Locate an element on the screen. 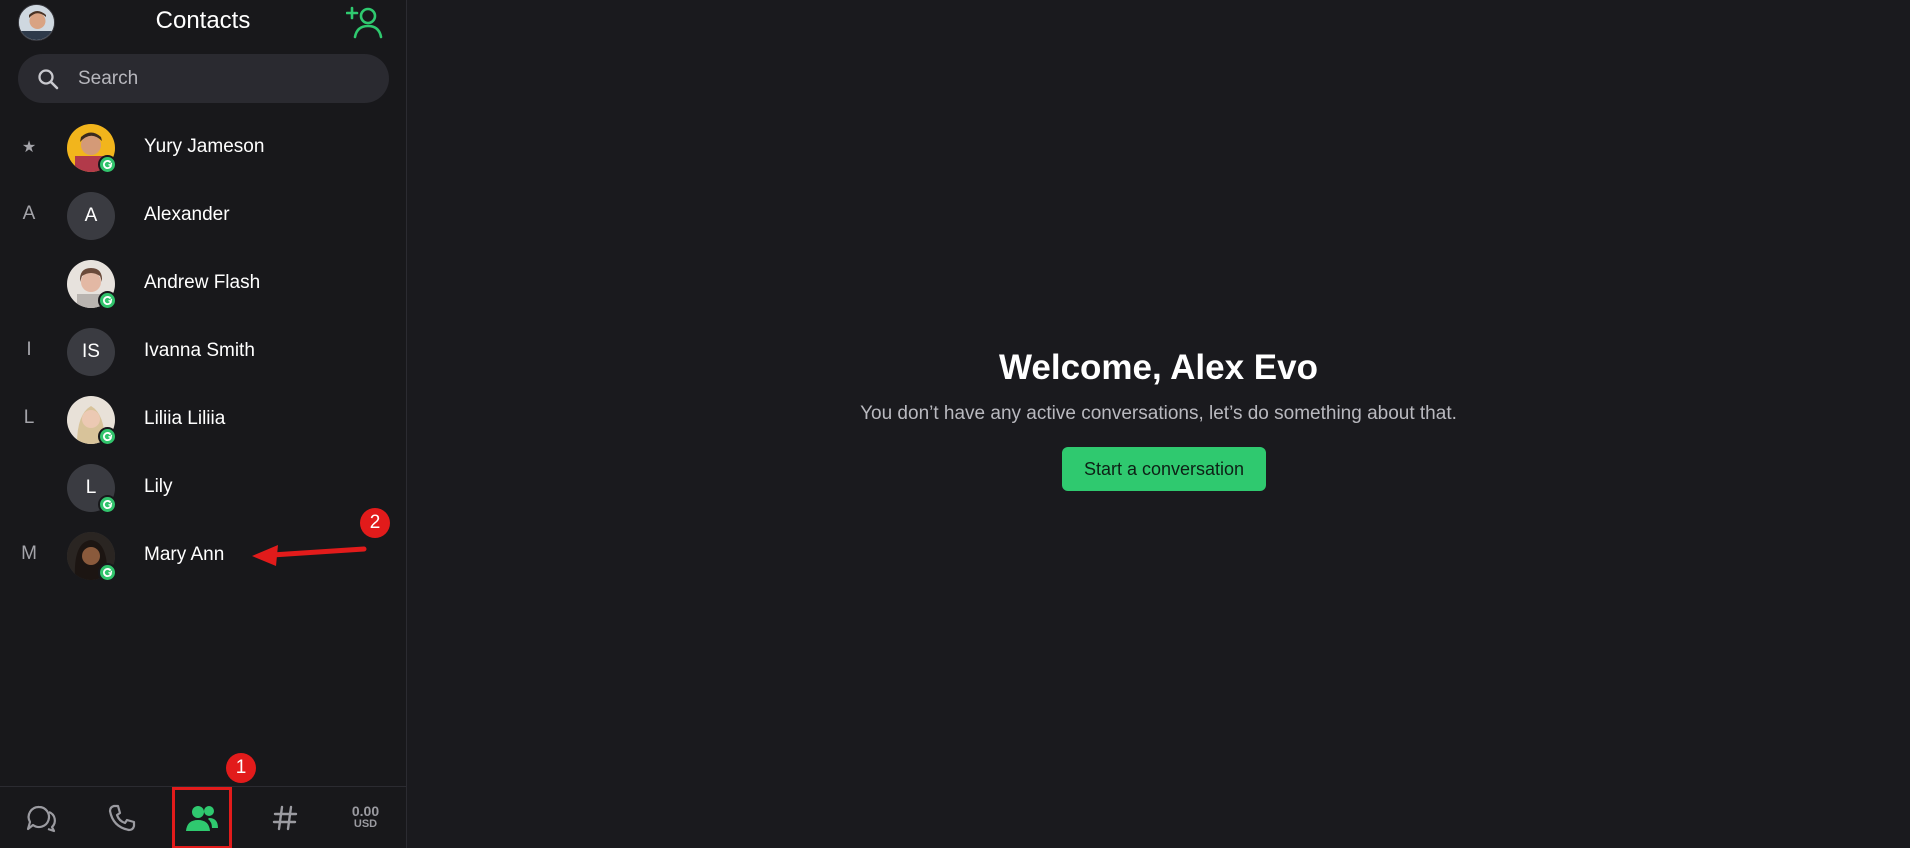 The height and width of the screenshot is (848, 1910). contact-row-yury-jameson: ★ Yury Jameson is located at coordinates (203, 147).